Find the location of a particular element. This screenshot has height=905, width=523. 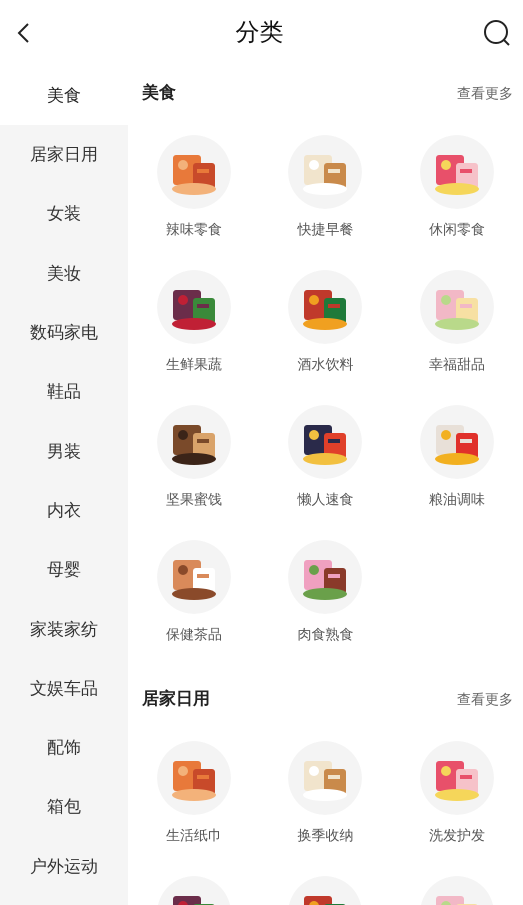

category-item: 保健茶品 is located at coordinates (194, 634).